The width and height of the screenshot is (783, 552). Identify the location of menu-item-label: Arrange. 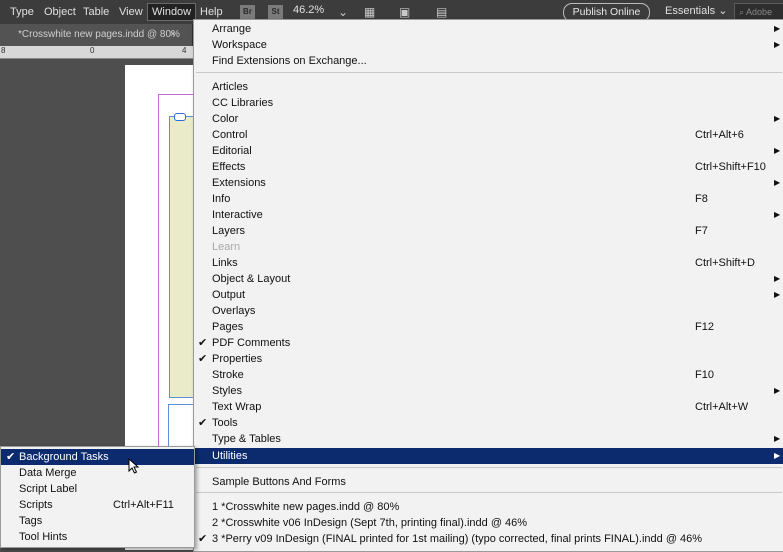
(232, 29).